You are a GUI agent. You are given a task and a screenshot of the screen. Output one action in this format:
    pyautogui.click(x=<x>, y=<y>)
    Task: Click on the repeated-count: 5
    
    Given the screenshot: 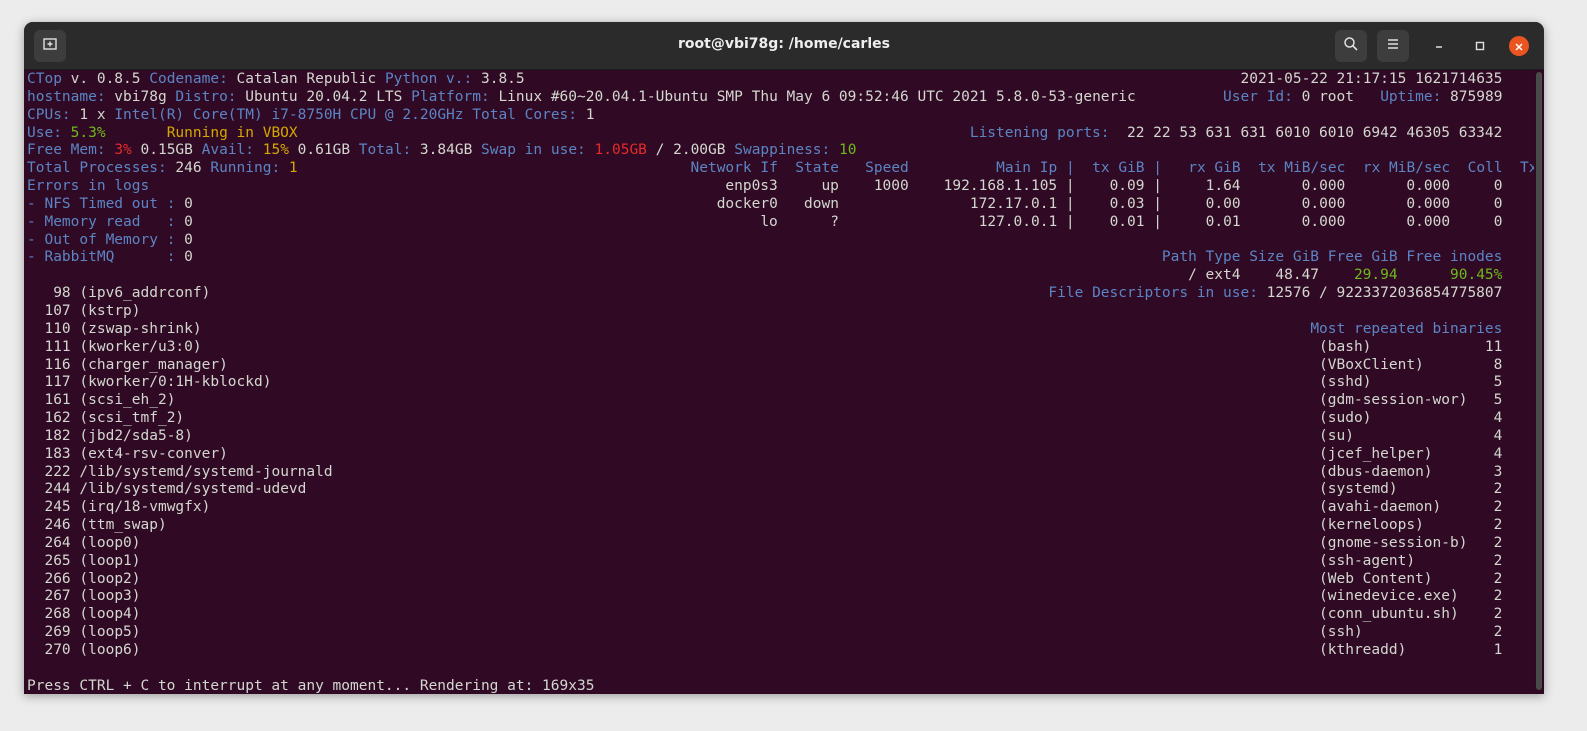 What is the action you would take?
    pyautogui.click(x=1498, y=382)
    